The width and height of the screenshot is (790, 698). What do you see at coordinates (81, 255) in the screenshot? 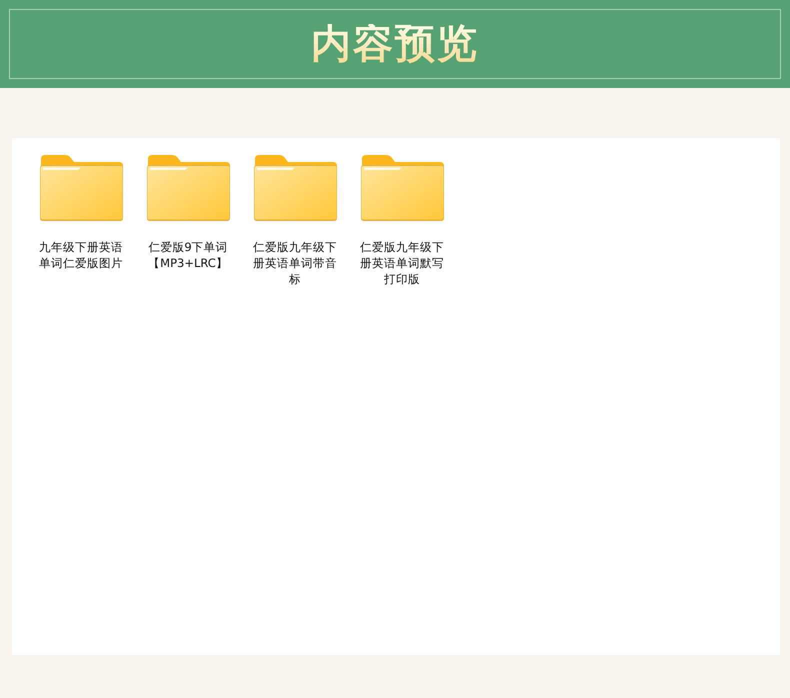
I see `folder-name: 九年级下册英语单词仁爱版图片` at bounding box center [81, 255].